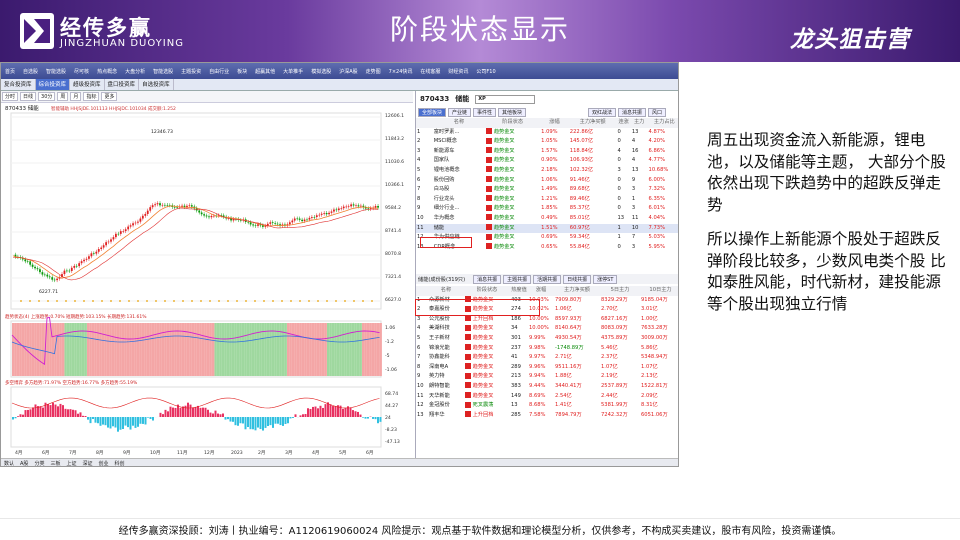 The width and height of the screenshot is (960, 540). What do you see at coordinates (512, 171) in the screenshot?
I see `sector-cell: 趋势金叉` at bounding box center [512, 171].